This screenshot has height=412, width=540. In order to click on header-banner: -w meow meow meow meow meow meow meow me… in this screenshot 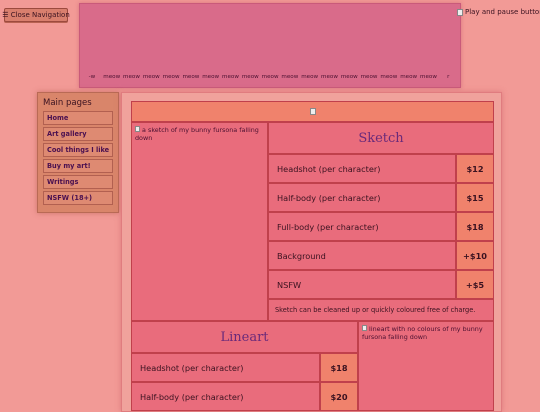, I will do `click(270, 45)`.